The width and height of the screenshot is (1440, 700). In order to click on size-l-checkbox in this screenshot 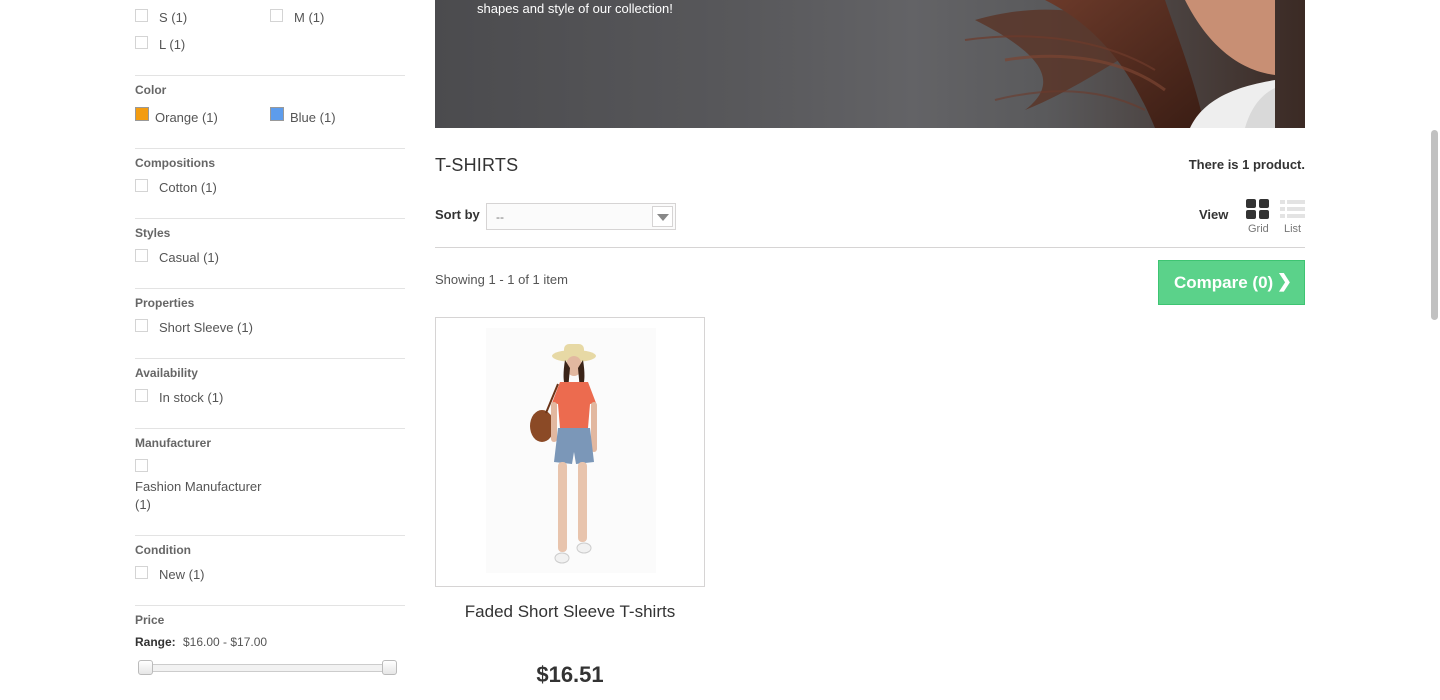, I will do `click(141, 42)`.